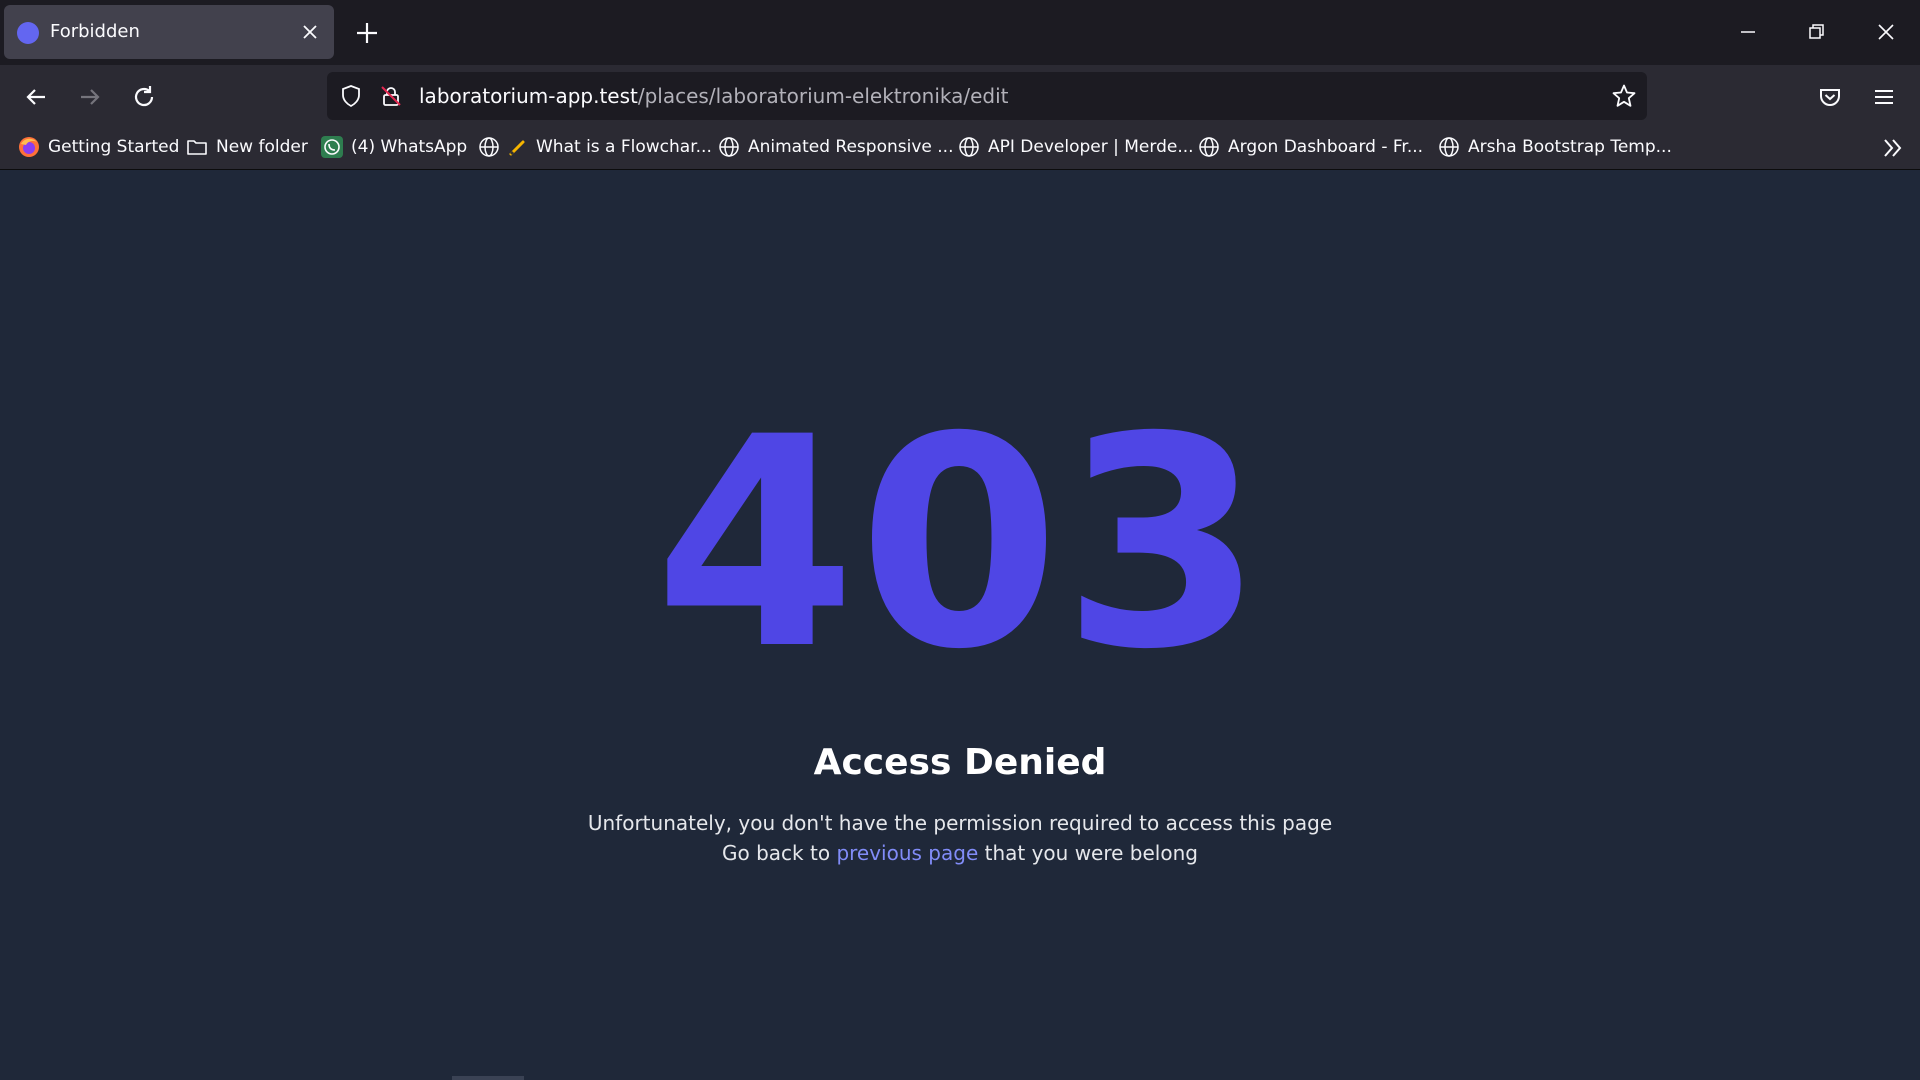 The image size is (1920, 1080). I want to click on page-favicon-icon, so click(28, 33).